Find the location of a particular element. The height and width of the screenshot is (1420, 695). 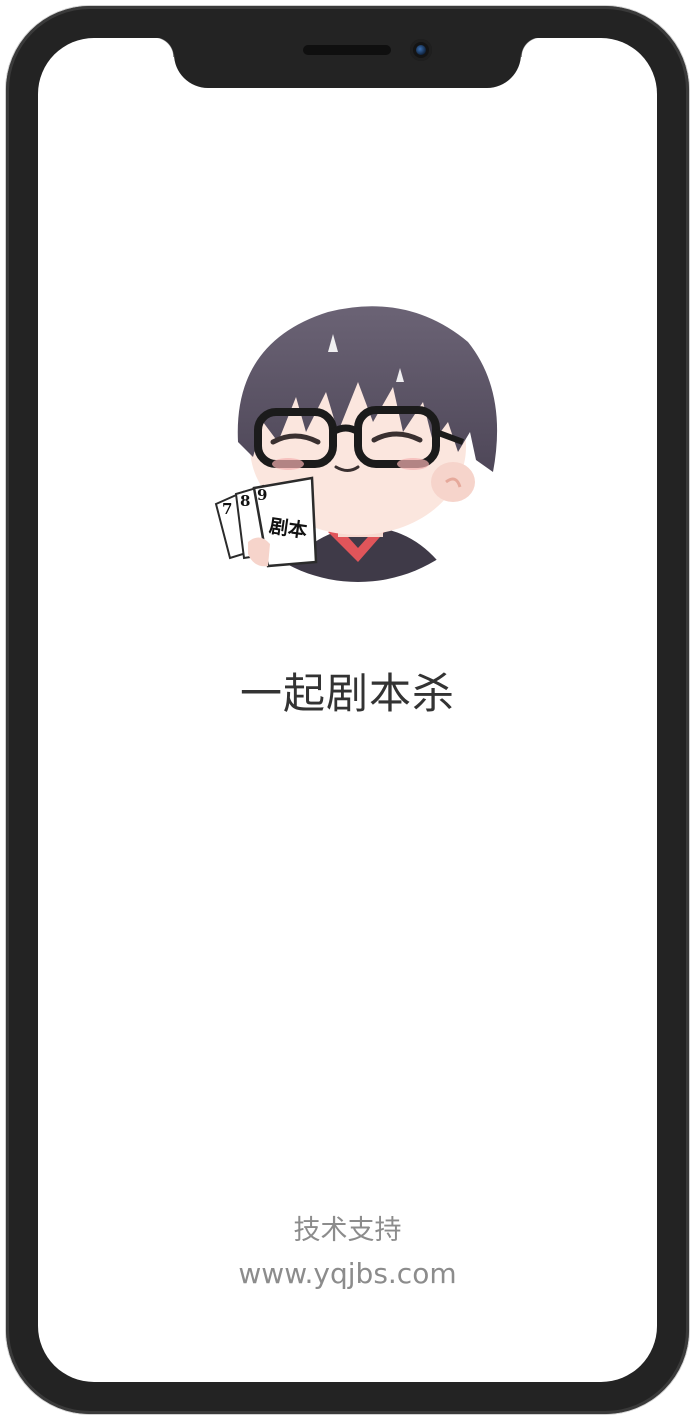

speaker-grille is located at coordinates (347, 50).